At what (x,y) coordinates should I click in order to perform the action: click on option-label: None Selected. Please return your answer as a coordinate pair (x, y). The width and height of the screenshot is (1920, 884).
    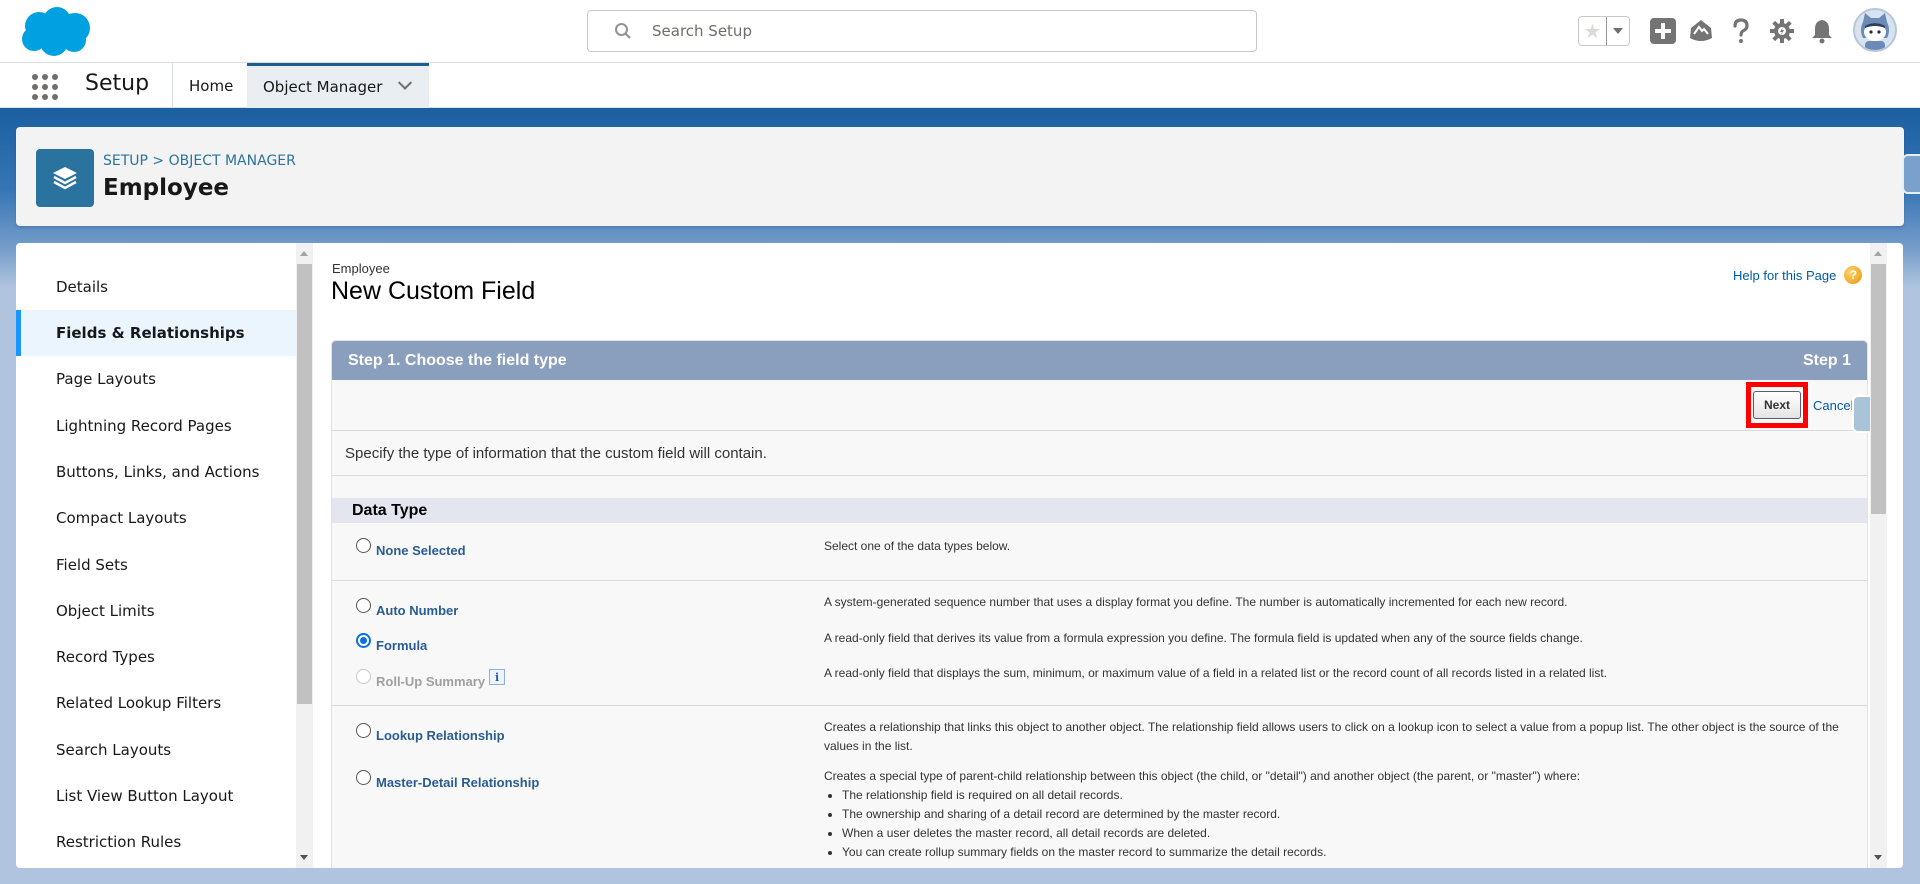
    Looking at the image, I should click on (421, 550).